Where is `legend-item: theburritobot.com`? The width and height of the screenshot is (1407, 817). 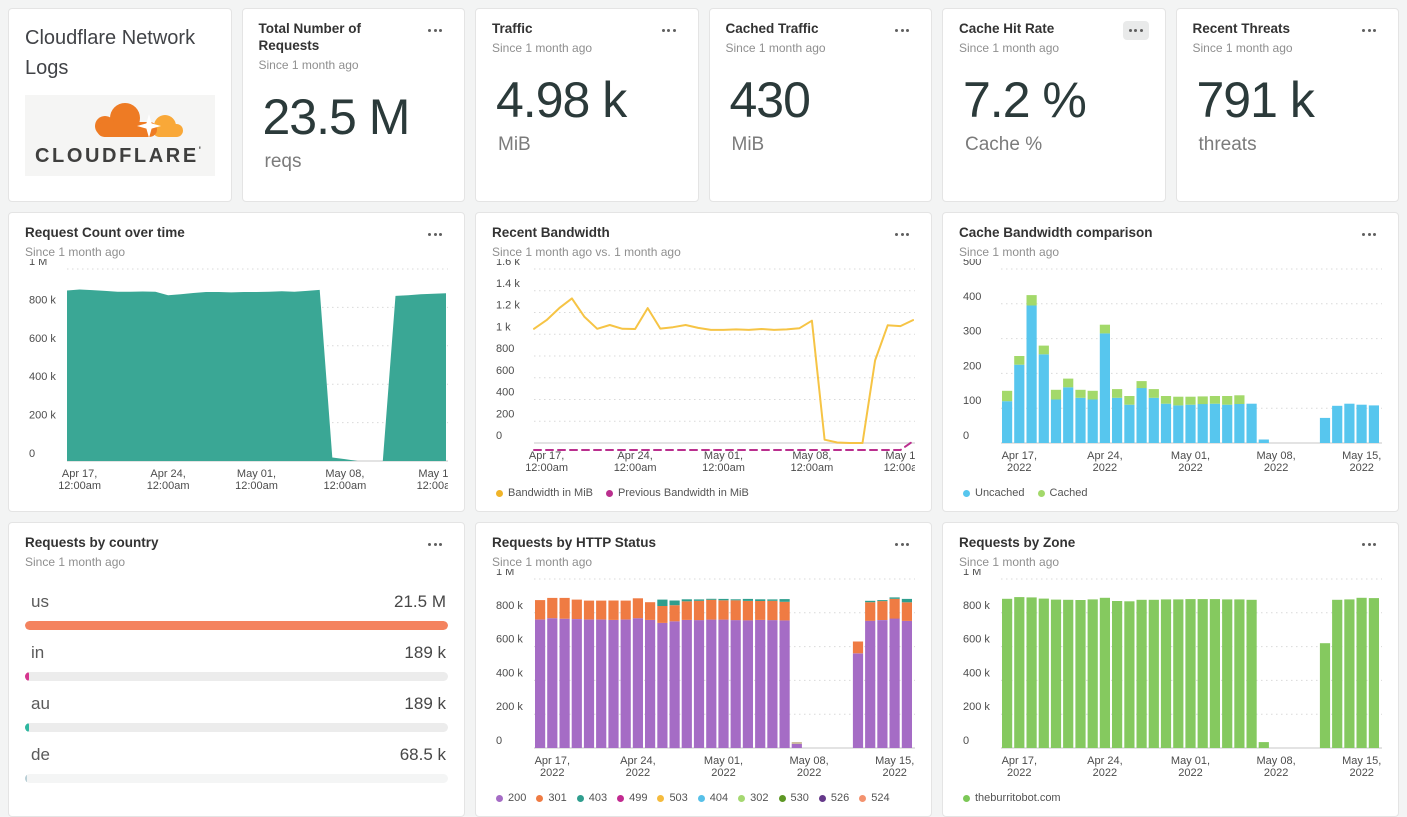 legend-item: theburritobot.com is located at coordinates (1012, 798).